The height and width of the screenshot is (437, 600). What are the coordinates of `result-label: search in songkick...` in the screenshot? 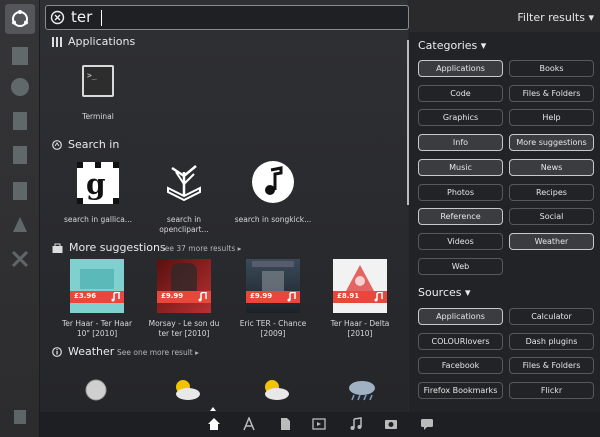 It's located at (273, 219).